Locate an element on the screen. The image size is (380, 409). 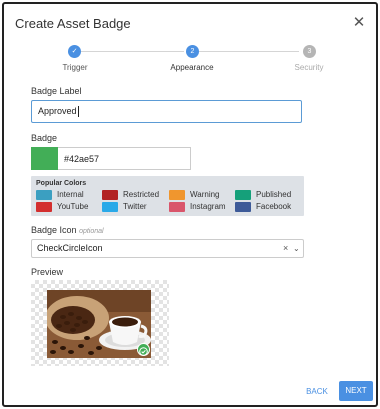
step-trigger-label: Trigger is located at coordinates (75, 67).